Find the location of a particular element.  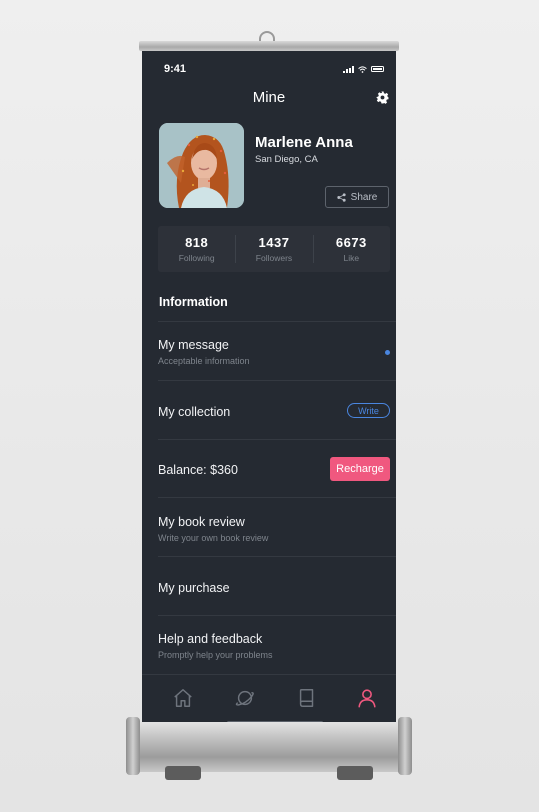

stat-like: 6673 Like is located at coordinates (351, 249).